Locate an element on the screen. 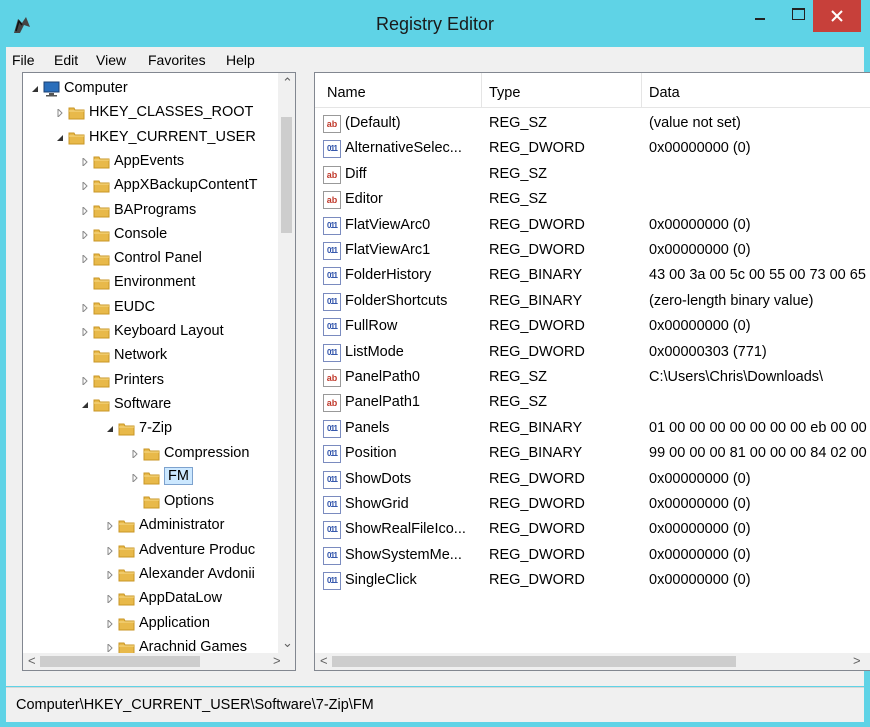 This screenshot has height=727, width=870. value-row: 011 FullRow REG_DWORD 0x00000000 (0) is located at coordinates (592, 326).